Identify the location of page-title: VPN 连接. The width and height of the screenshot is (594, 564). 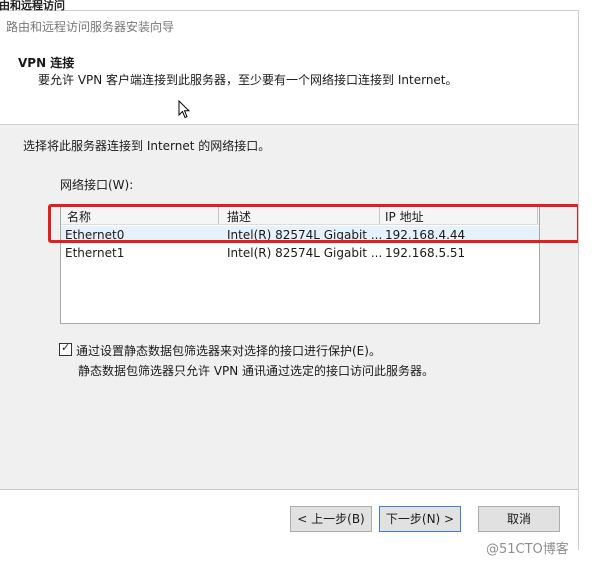
(46, 63).